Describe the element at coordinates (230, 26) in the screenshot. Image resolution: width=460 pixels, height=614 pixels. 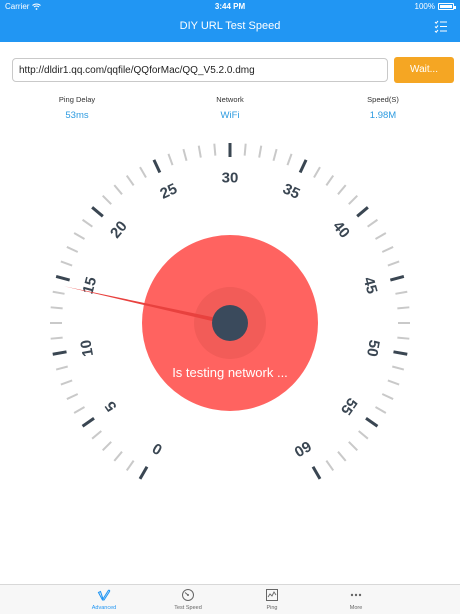
I see `page-title: DIY URL Test Speed` at that location.